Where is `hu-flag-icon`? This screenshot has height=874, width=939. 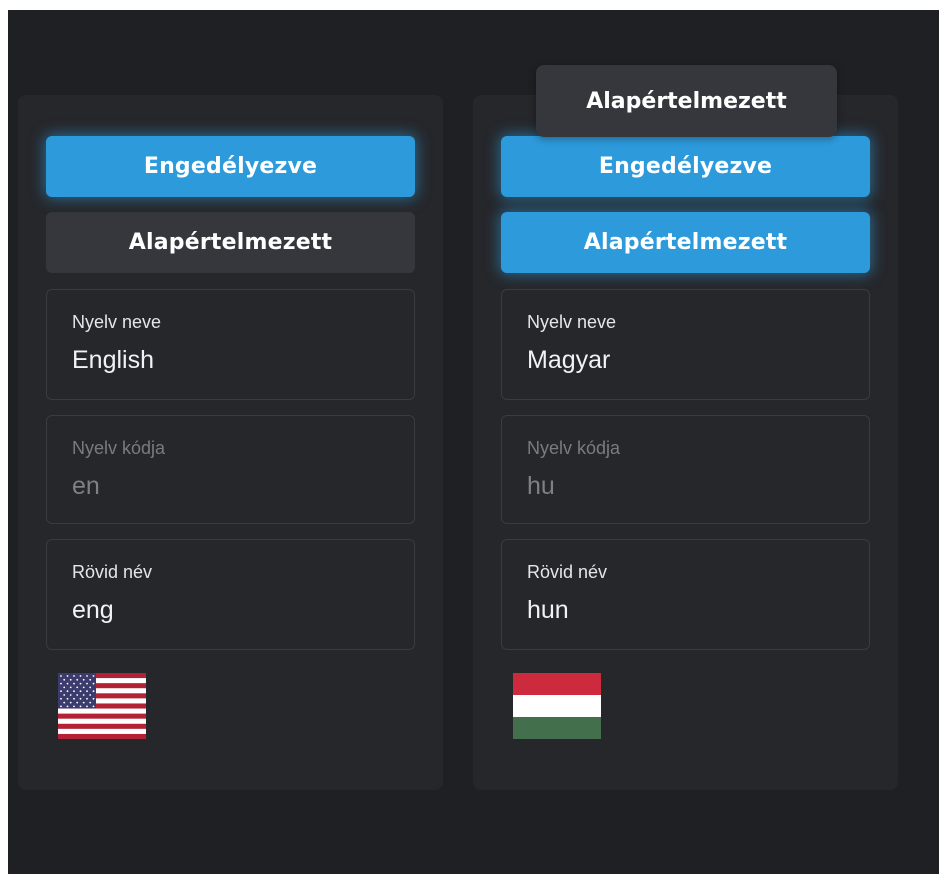 hu-flag-icon is located at coordinates (557, 706).